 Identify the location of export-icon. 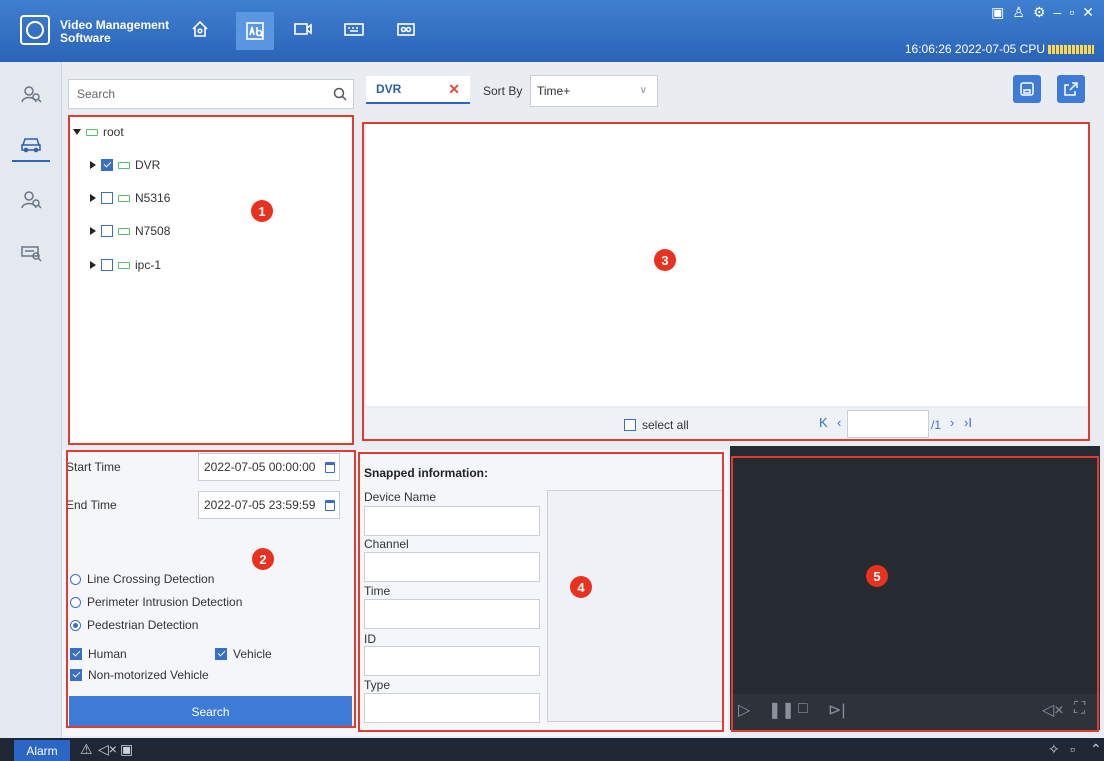
(1071, 89).